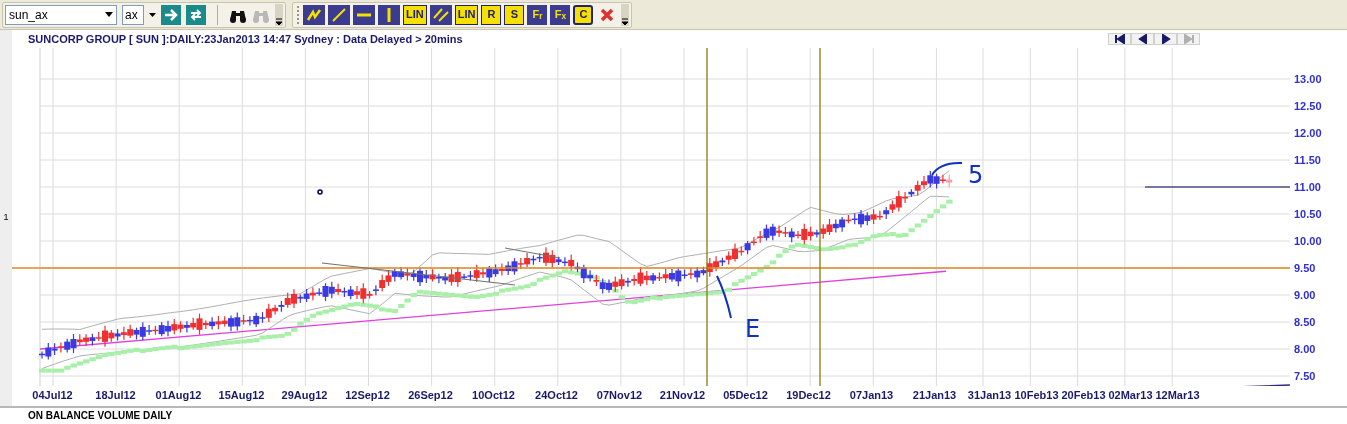  Describe the element at coordinates (1307, 188) in the screenshot. I see `price-label: 11.00` at that location.